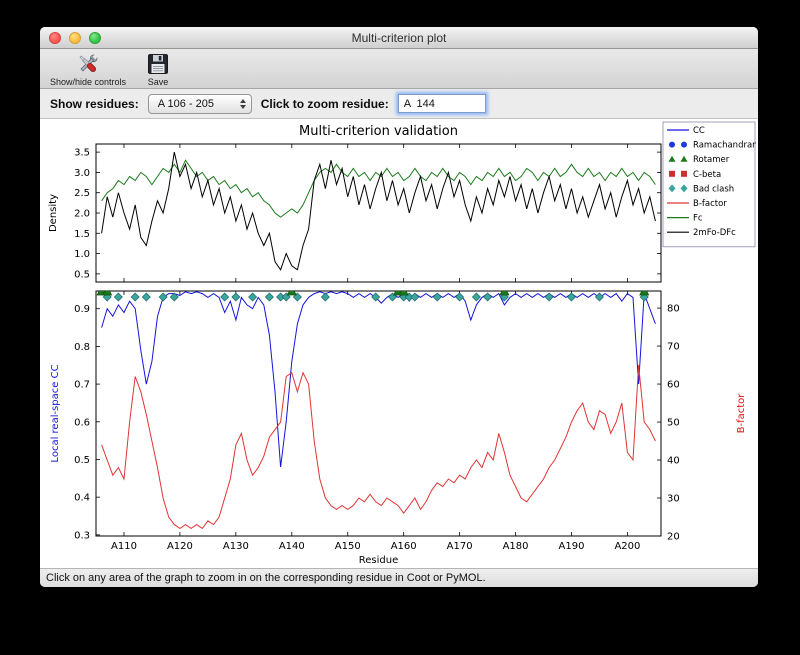  Describe the element at coordinates (82, 173) in the screenshot. I see `svg-text: 3.0` at that location.